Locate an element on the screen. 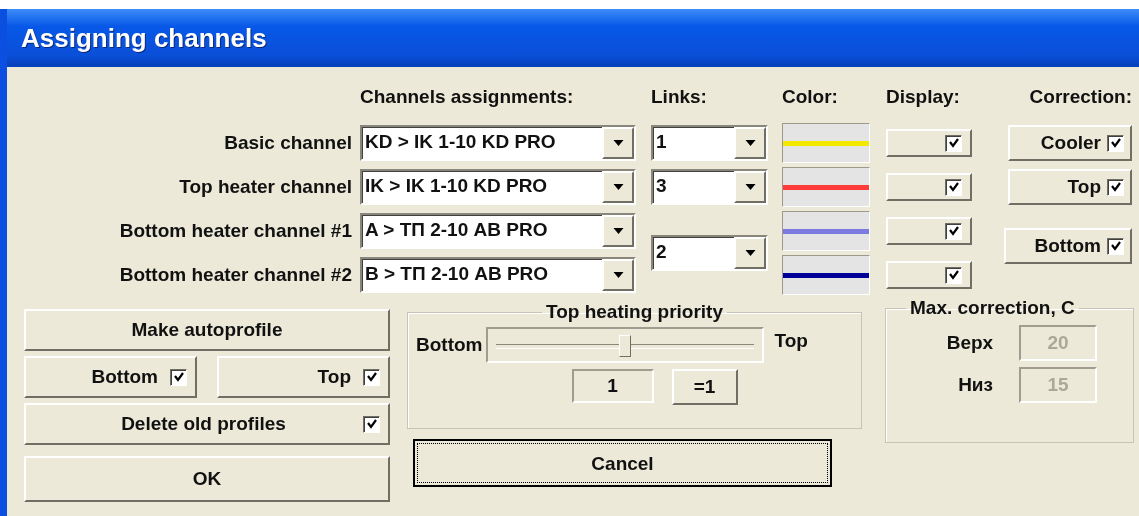 The height and width of the screenshot is (516, 1139). priority-slider is located at coordinates (625, 345).